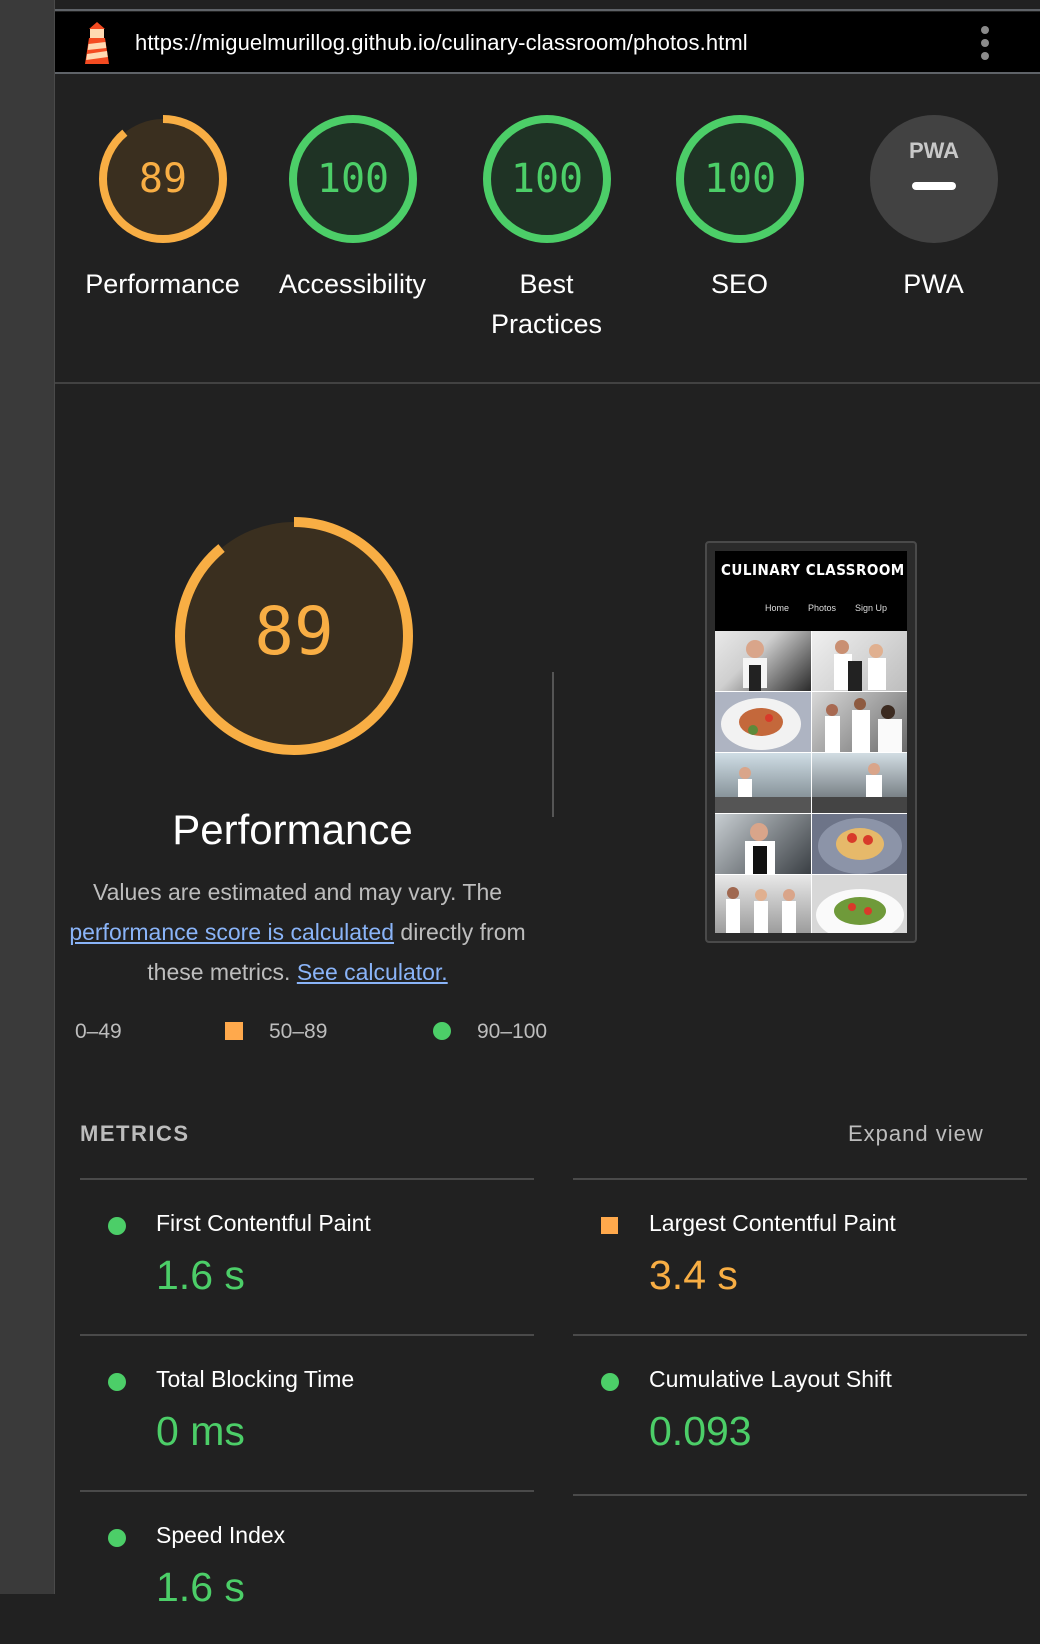 The image size is (1040, 1644). What do you see at coordinates (297, 892) in the screenshot?
I see `desc-text: Values are estimated and may vary. The` at bounding box center [297, 892].